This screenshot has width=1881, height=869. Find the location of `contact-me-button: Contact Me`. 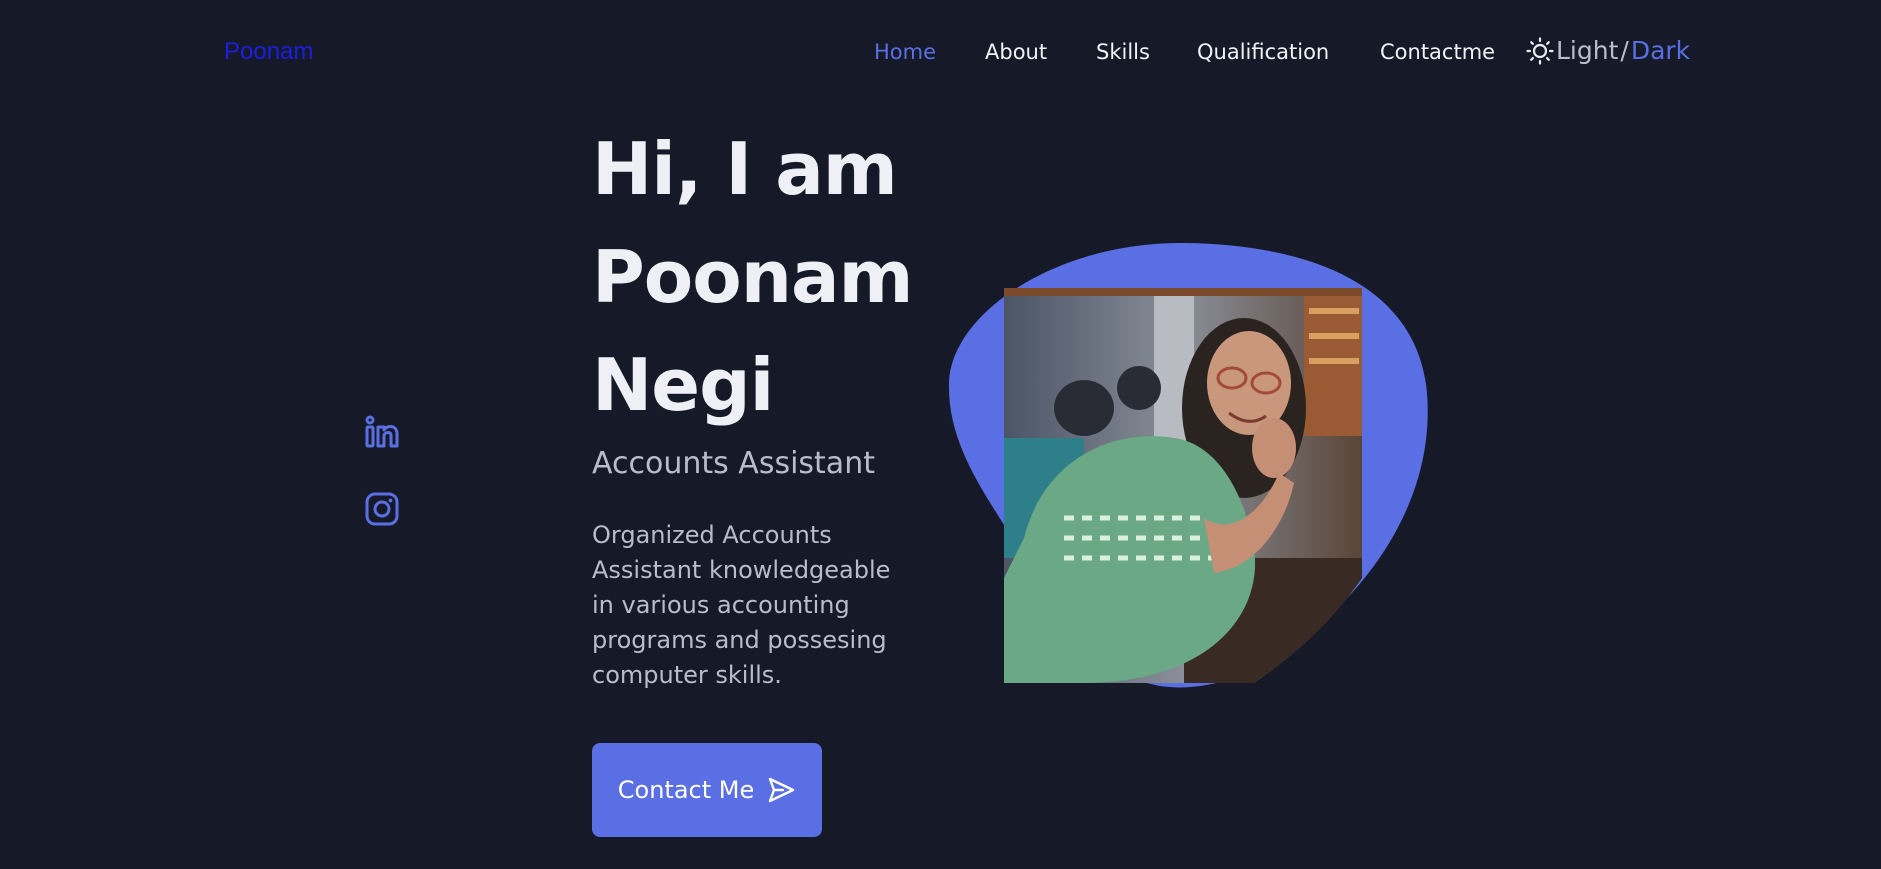

contact-me-button: Contact Me is located at coordinates (707, 790).